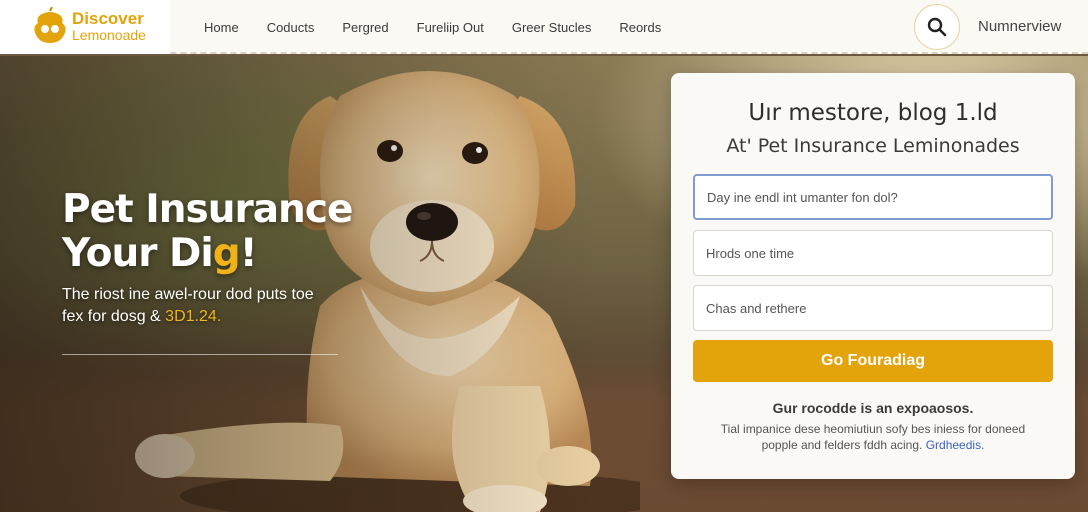  Describe the element at coordinates (873, 308) in the screenshot. I see `details-input` at that location.